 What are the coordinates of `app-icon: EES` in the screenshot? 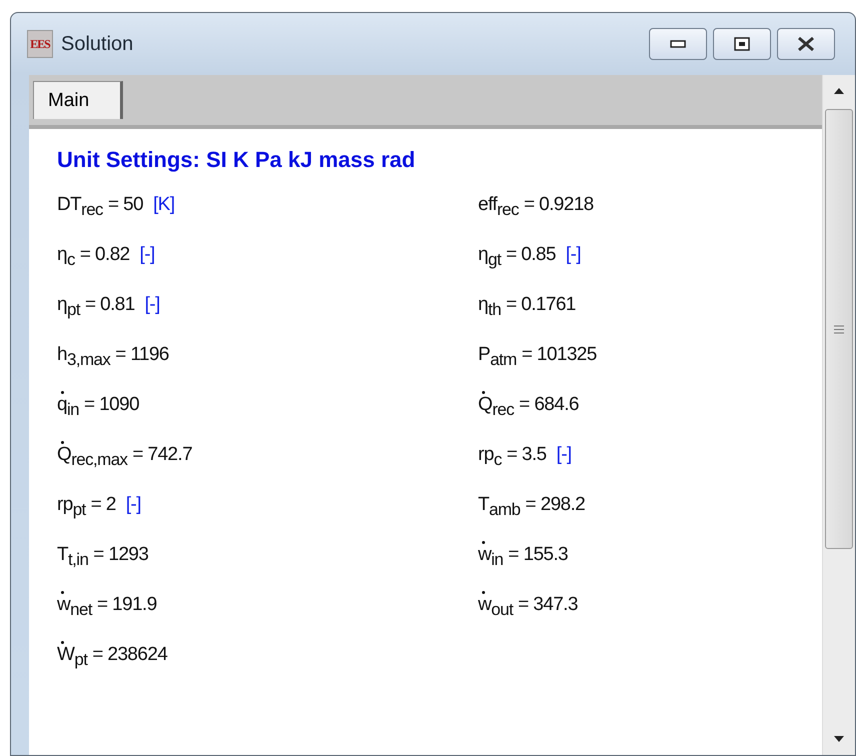 It's located at (40, 44).